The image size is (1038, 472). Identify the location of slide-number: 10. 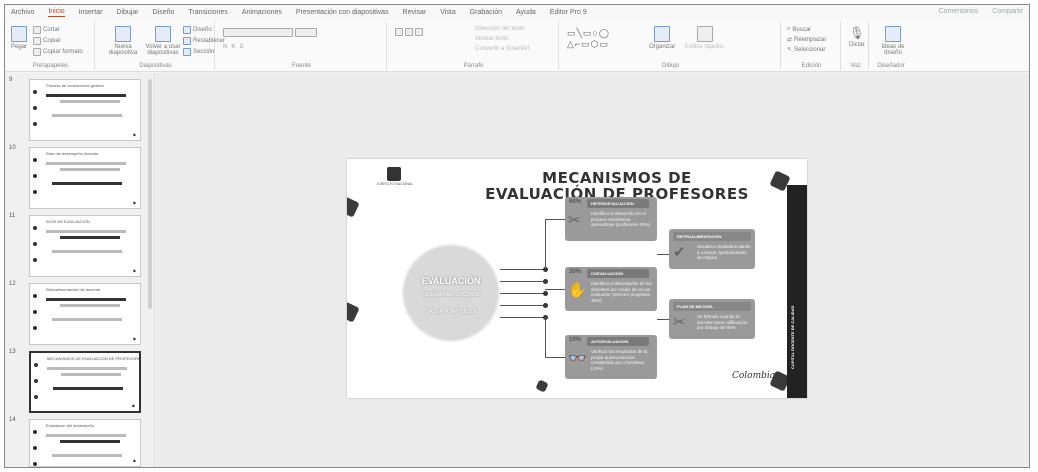
(12, 148).